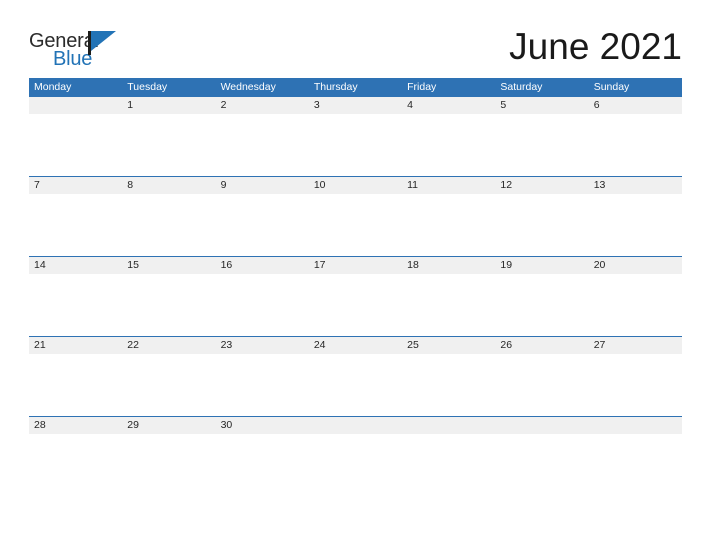 Image resolution: width=712 pixels, height=550 pixels. I want to click on logo-mark-triangle, so click(103, 41).